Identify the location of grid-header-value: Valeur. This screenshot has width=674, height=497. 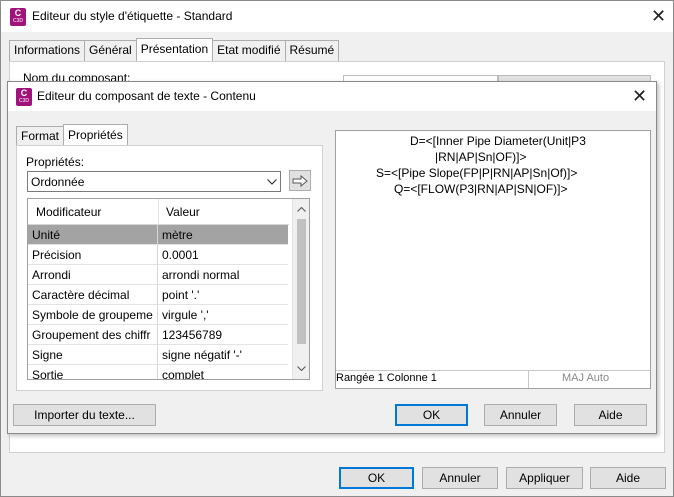
(183, 212).